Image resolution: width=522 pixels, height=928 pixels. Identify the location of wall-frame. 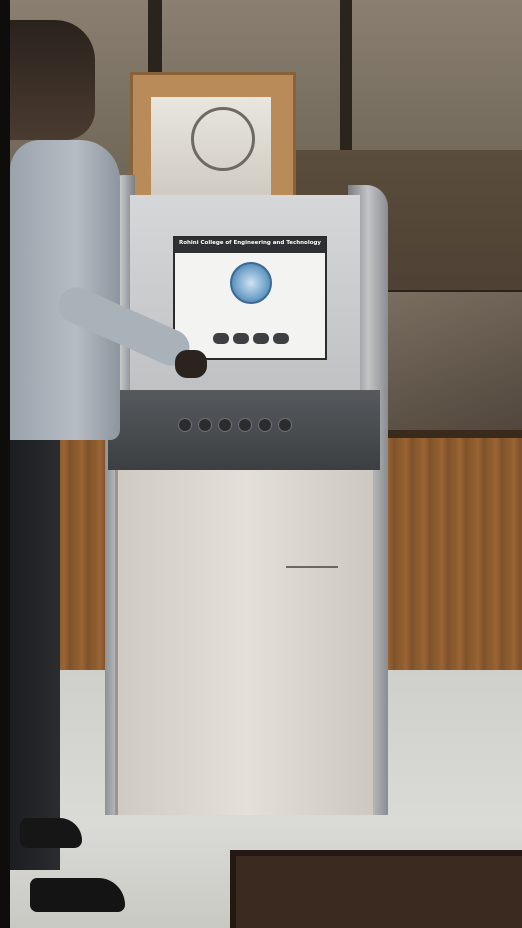
(213, 140).